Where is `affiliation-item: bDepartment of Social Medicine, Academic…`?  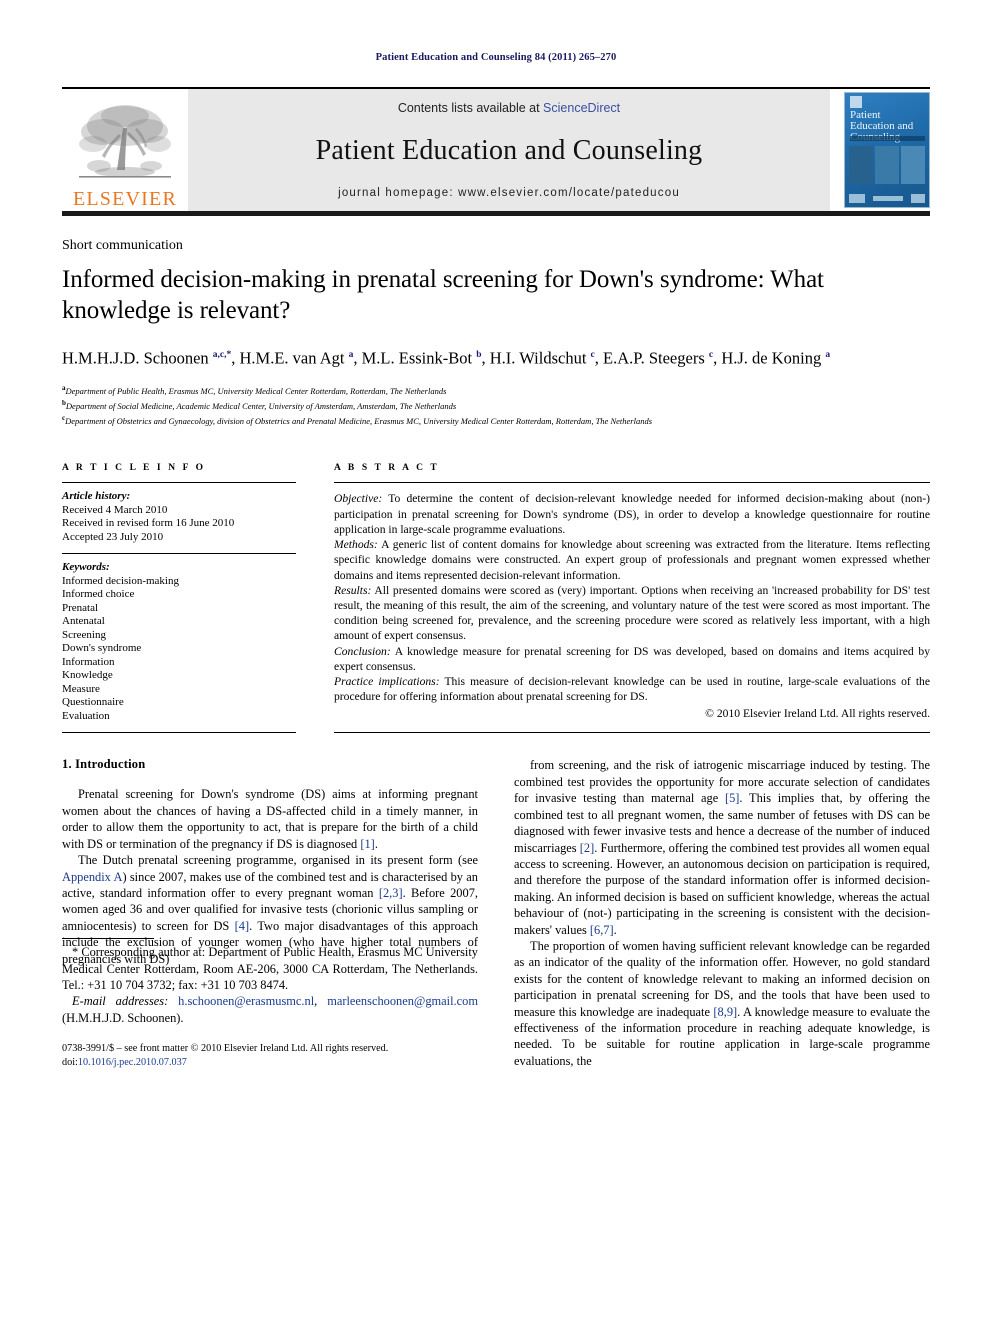 affiliation-item: bDepartment of Social Medicine, Academic… is located at coordinates (259, 404).